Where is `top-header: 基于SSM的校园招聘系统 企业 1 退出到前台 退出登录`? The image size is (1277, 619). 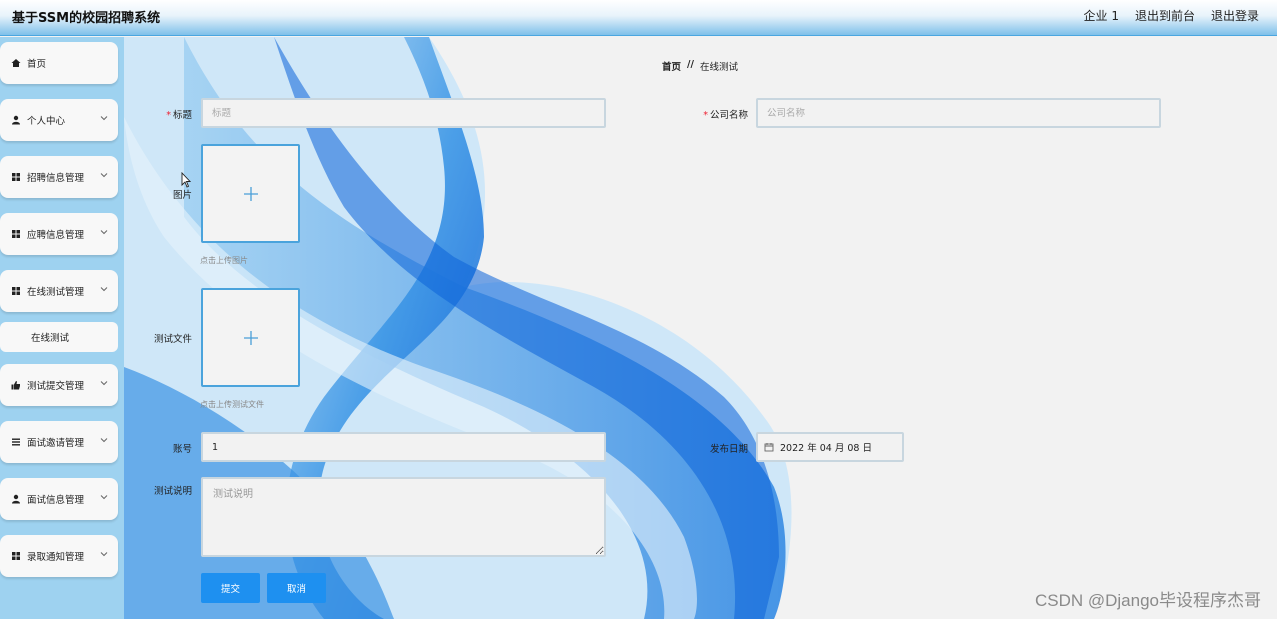 top-header: 基于SSM的校园招聘系统 企业 1 退出到前台 退出登录 is located at coordinates (638, 18).